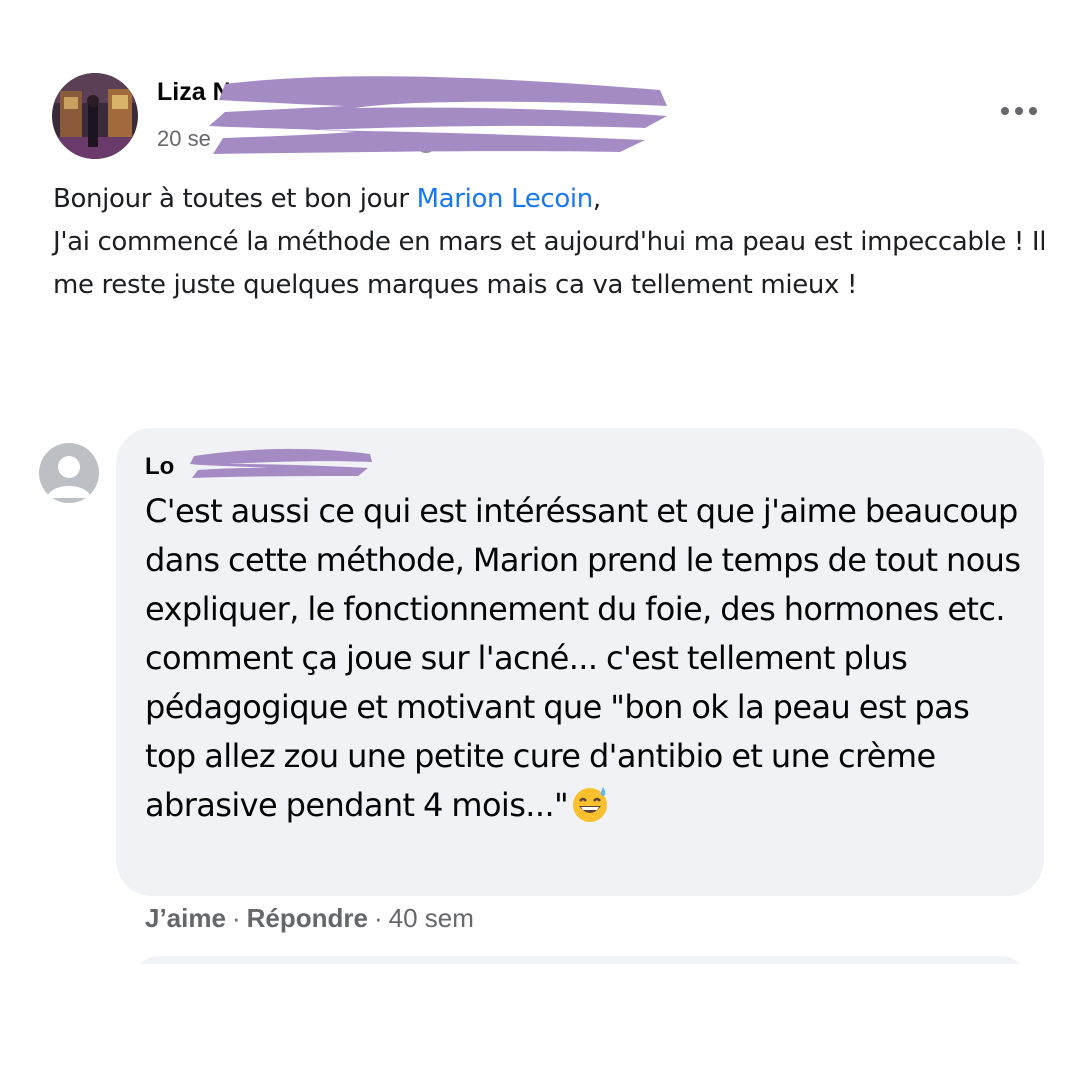 This screenshot has width=1080, height=1080. Describe the element at coordinates (590, 811) in the screenshot. I see `grinning-sweat-emoji` at that location.